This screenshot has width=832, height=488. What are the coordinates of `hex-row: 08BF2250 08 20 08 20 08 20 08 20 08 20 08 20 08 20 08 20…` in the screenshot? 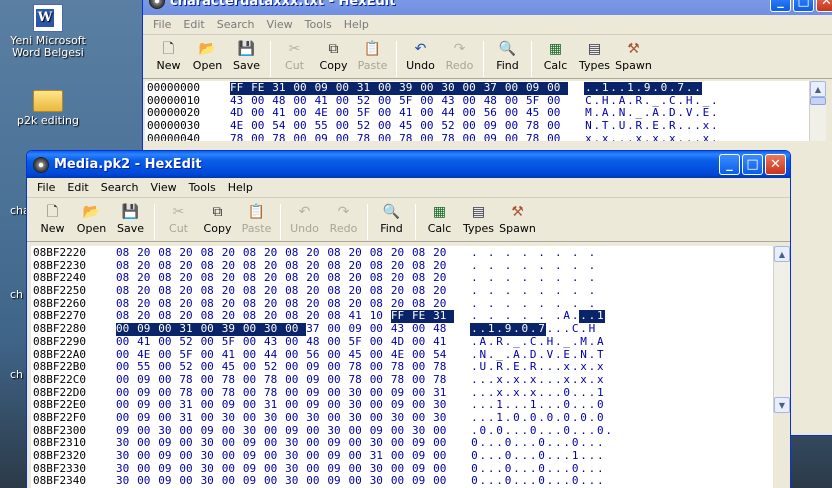 It's located at (403, 291).